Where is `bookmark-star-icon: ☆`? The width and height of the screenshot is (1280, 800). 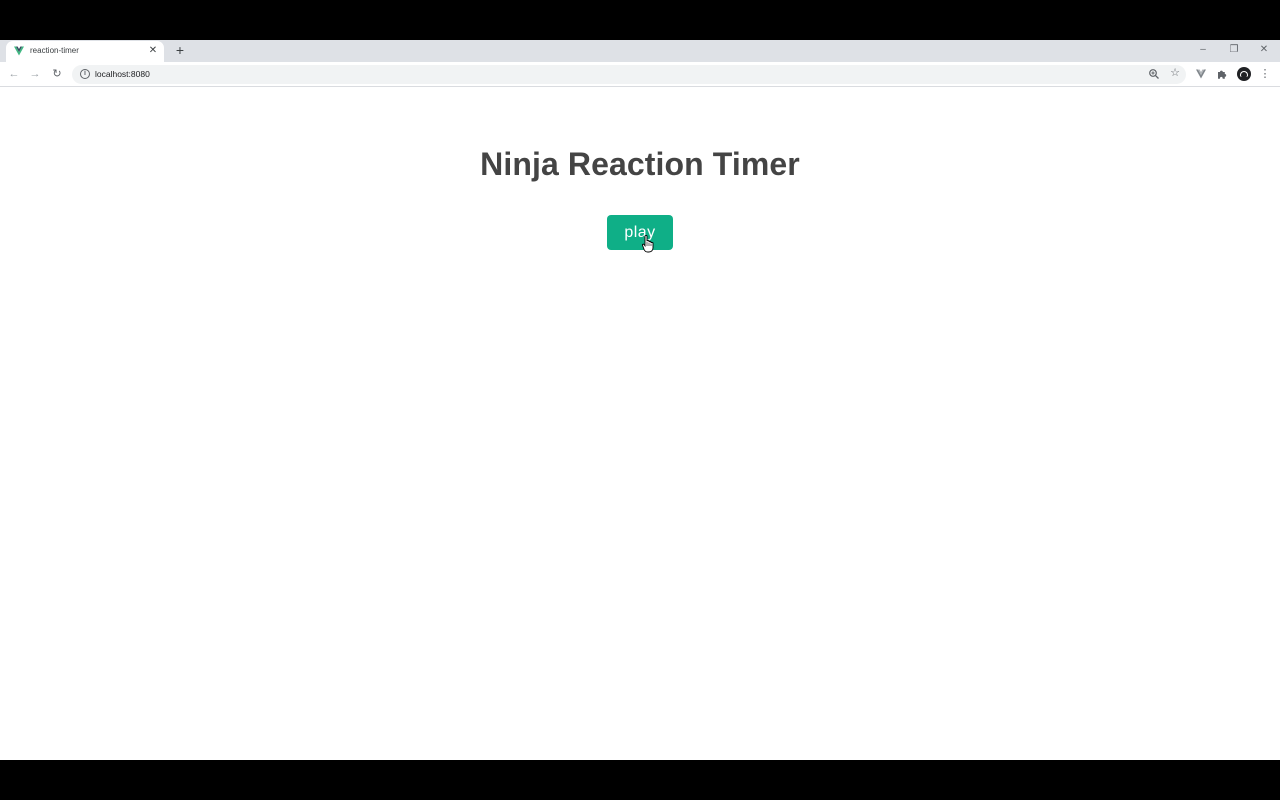 bookmark-star-icon: ☆ is located at coordinates (1175, 73).